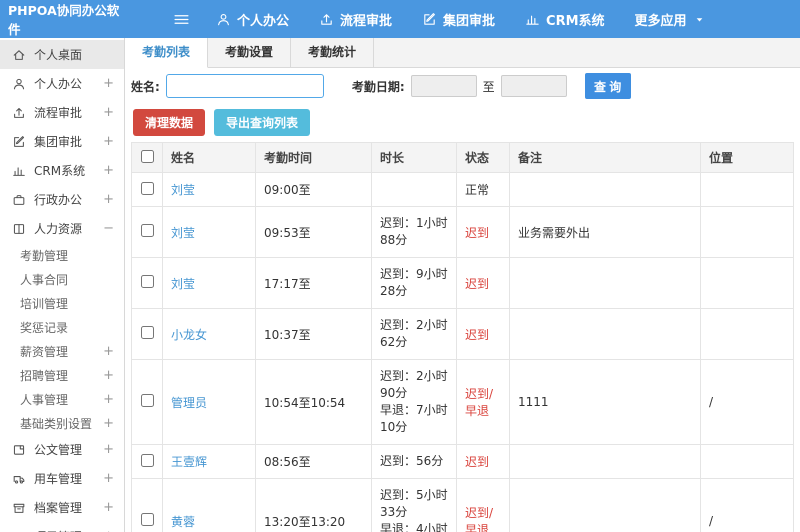 This screenshot has height=532, width=800. I want to click on sidebar-subitem-hr-contract: 人事合同, so click(62, 279).